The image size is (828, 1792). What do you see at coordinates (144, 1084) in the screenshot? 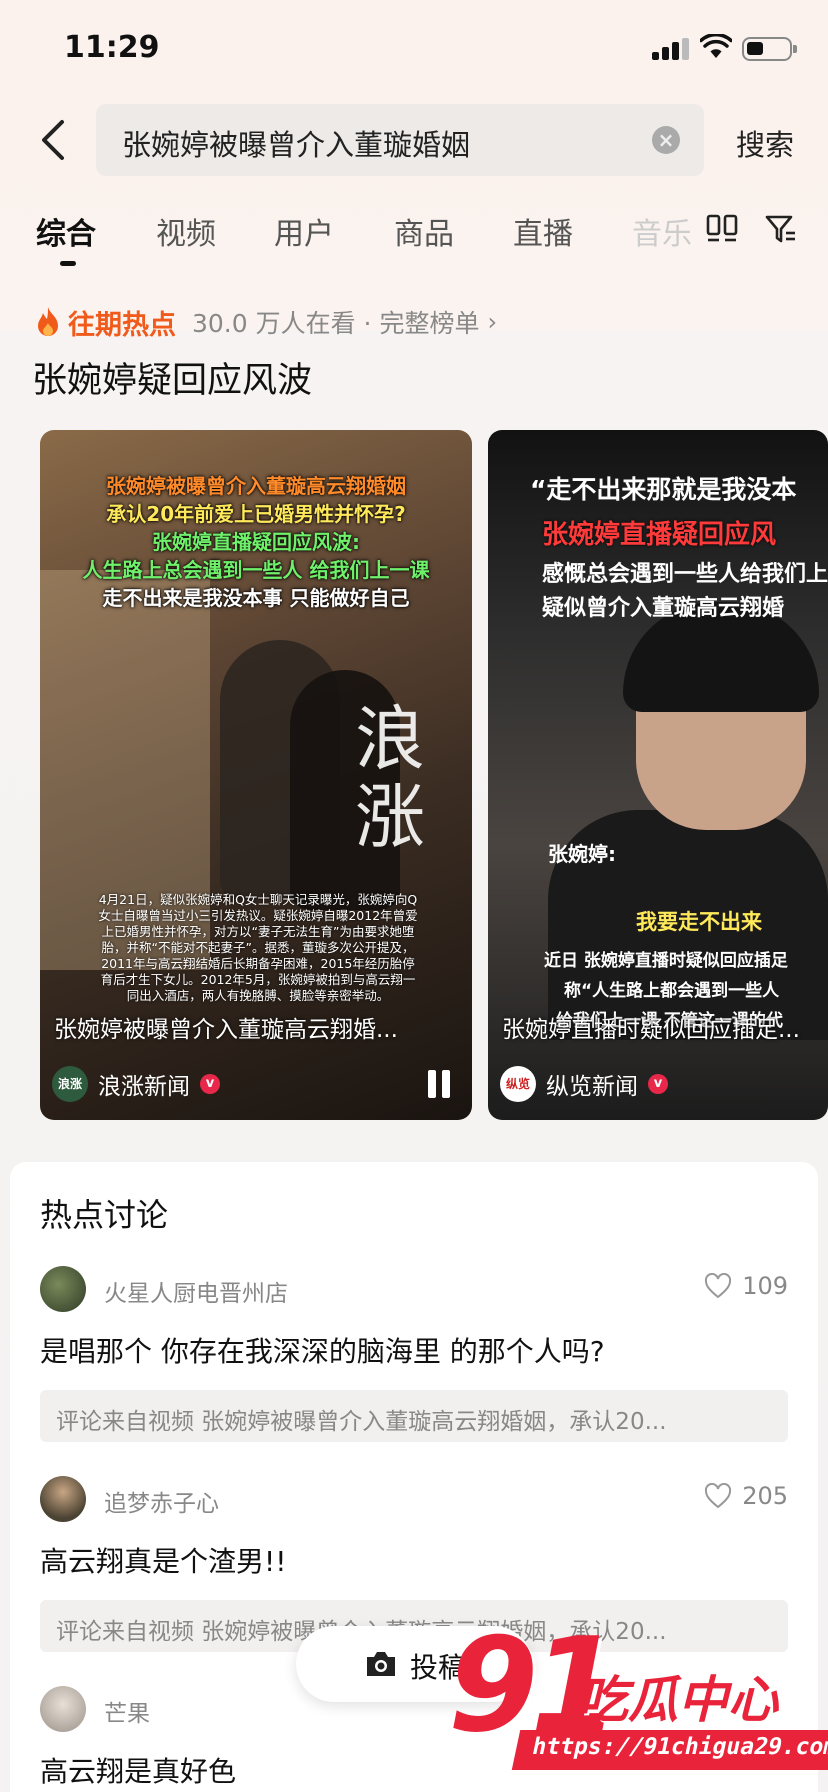
I see `source-name: 浪涨新闻` at bounding box center [144, 1084].